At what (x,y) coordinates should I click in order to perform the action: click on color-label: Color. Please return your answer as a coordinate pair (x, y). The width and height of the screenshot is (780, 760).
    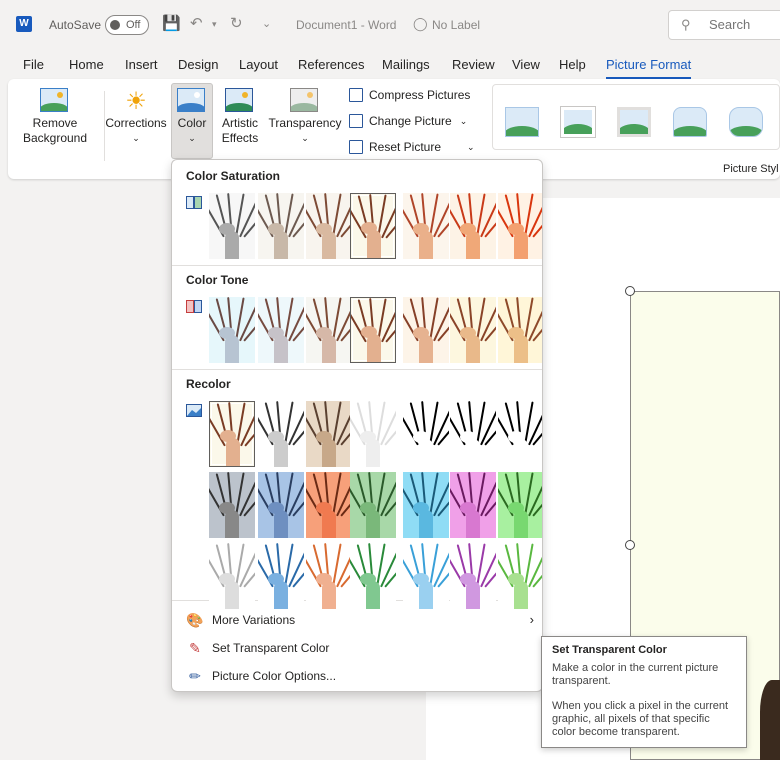
    Looking at the image, I should click on (192, 123).